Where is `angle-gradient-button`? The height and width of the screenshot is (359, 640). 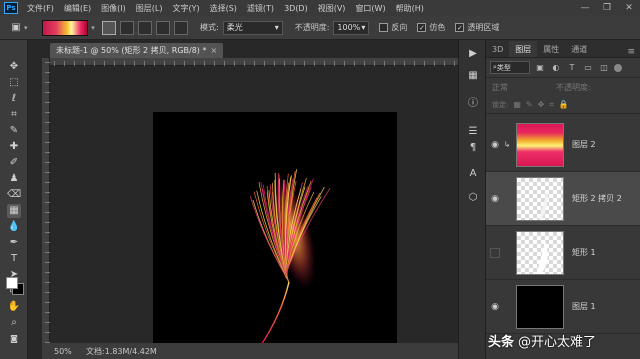 angle-gradient-button is located at coordinates (145, 27).